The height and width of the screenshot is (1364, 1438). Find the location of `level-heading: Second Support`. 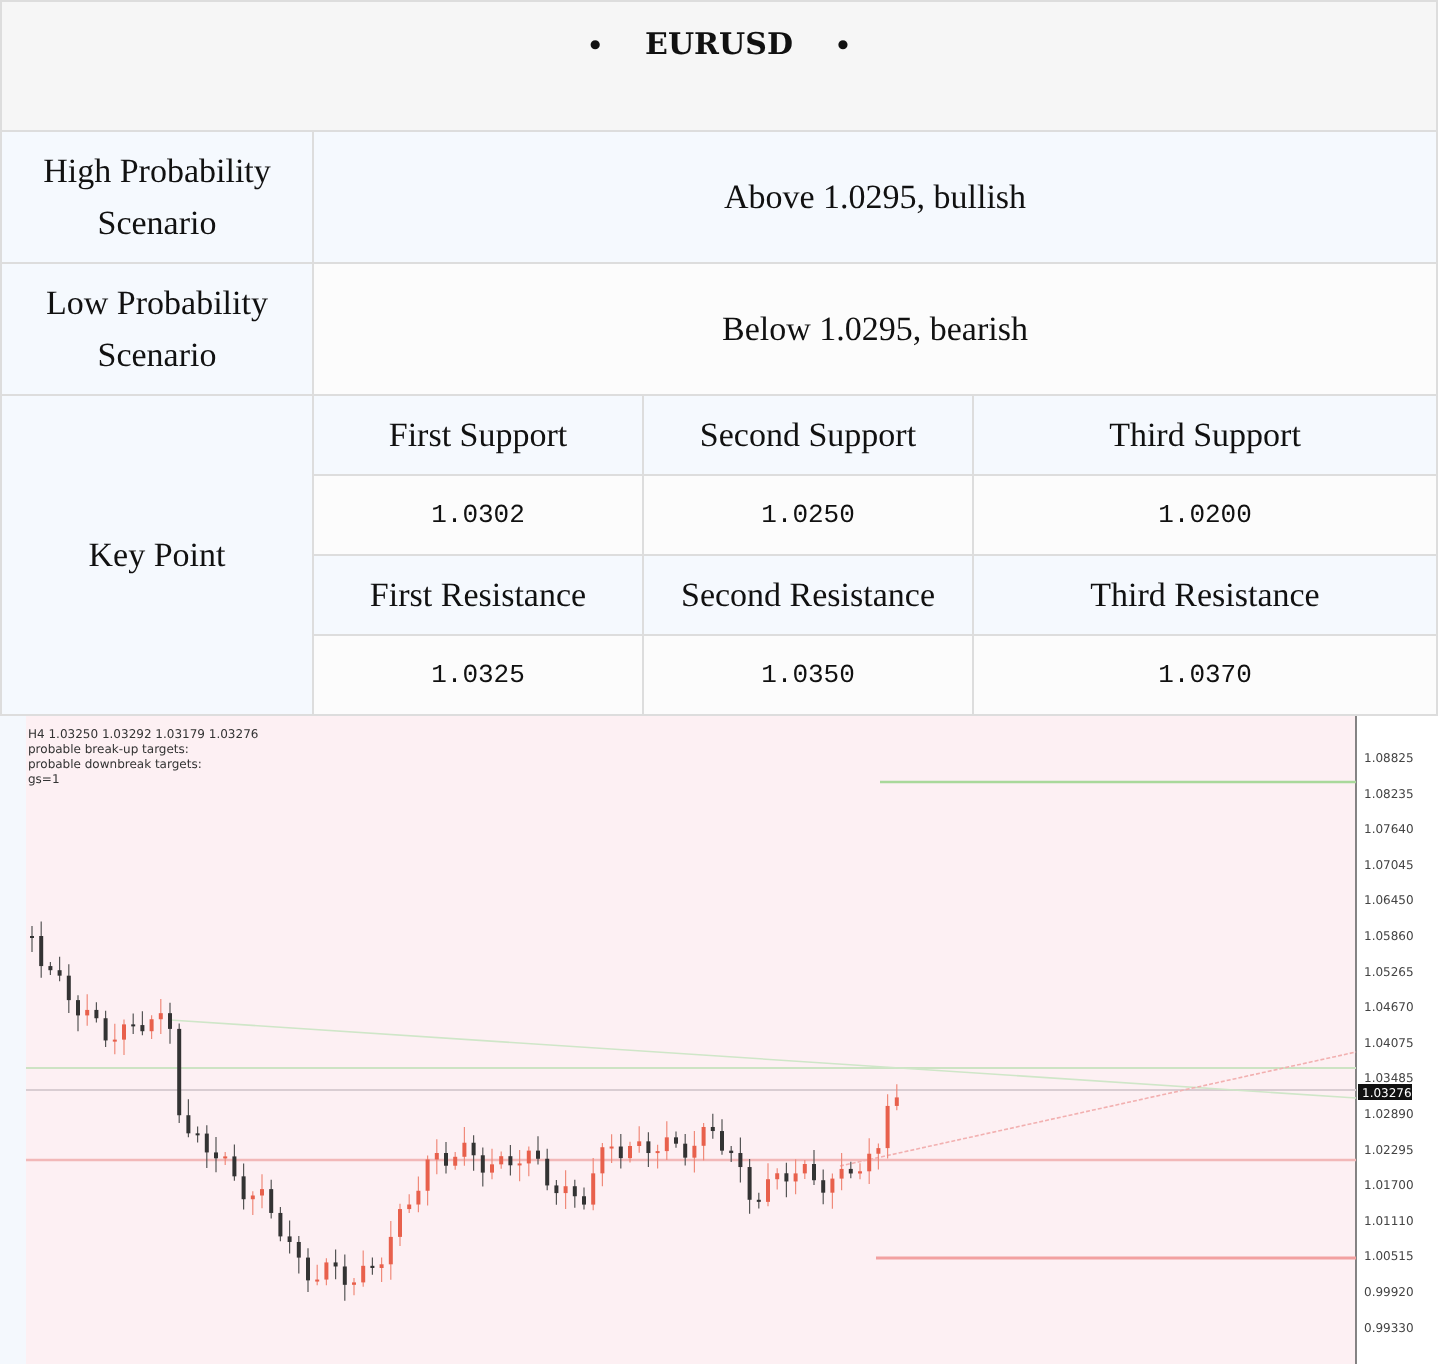

level-heading: Second Support is located at coordinates (809, 436).